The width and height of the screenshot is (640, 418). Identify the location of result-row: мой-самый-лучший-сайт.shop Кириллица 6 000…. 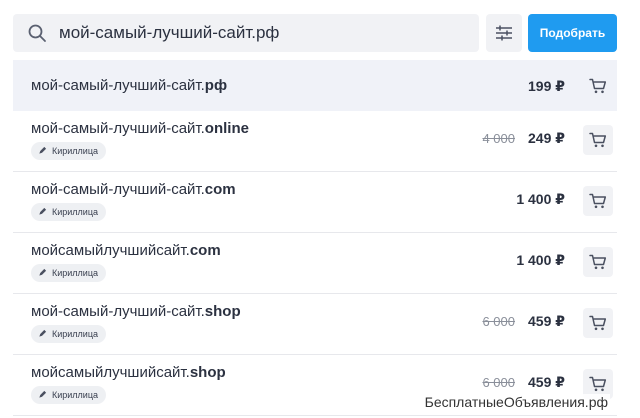
(315, 324).